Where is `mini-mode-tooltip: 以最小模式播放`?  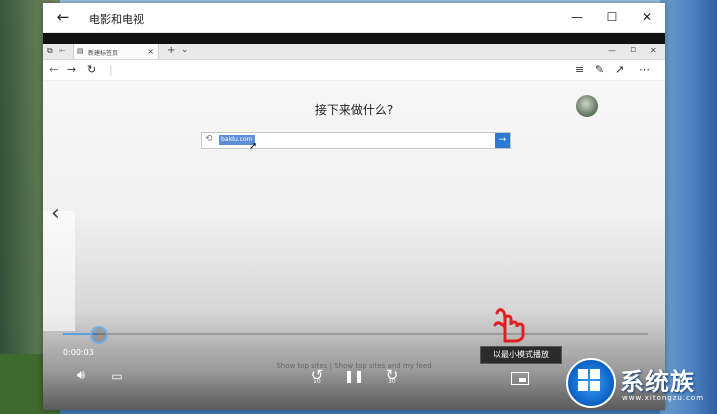
mini-mode-tooltip: 以最小模式播放 is located at coordinates (521, 355).